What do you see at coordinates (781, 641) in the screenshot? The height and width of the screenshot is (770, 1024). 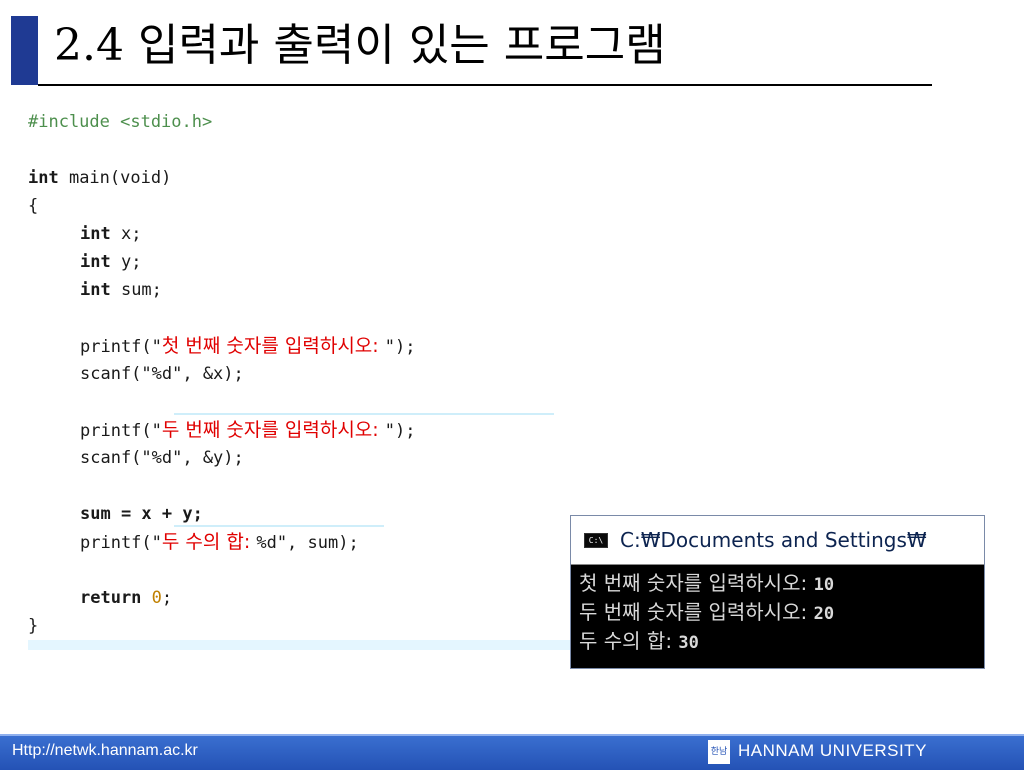 I see `console-line: 두 수의 합: 30` at bounding box center [781, 641].